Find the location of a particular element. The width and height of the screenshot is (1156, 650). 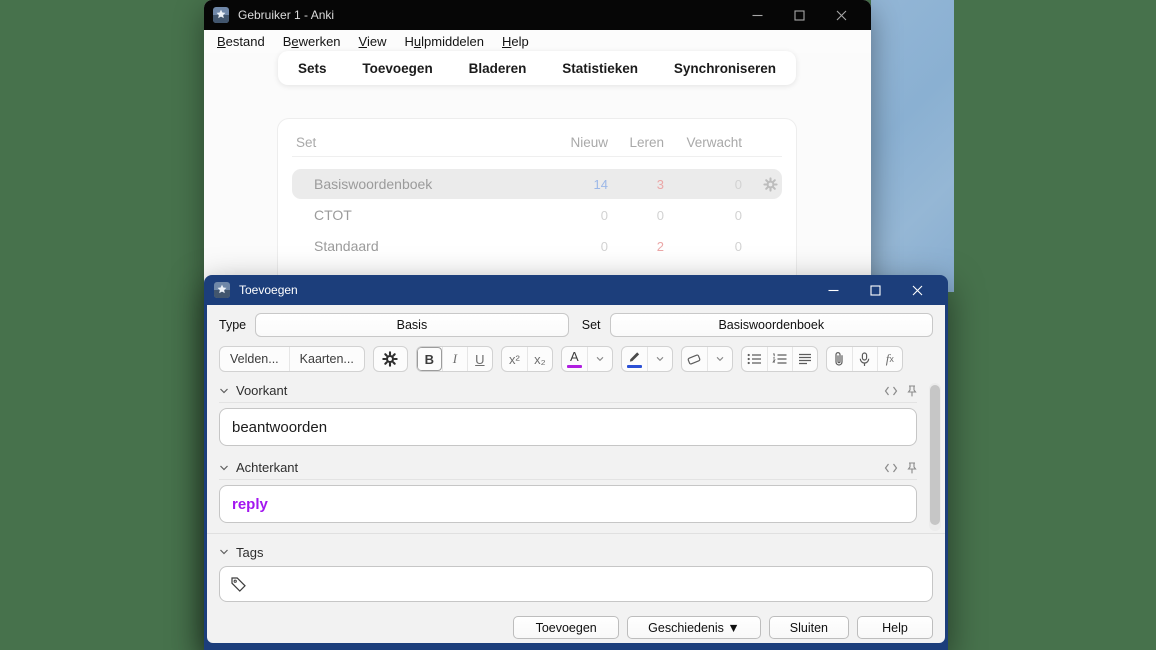

table-row: Basiswoordenboek 14 3 0 is located at coordinates (537, 184).